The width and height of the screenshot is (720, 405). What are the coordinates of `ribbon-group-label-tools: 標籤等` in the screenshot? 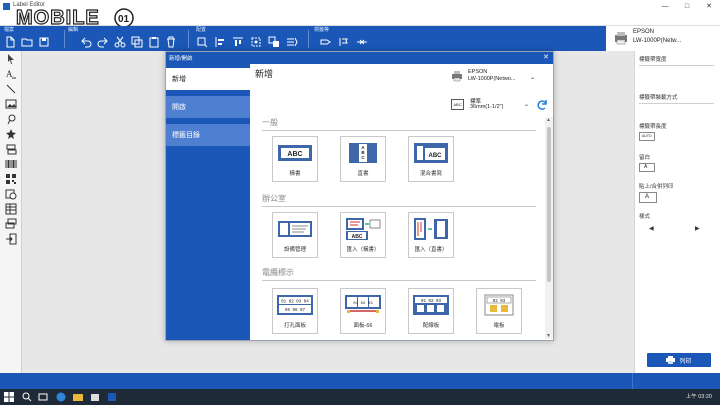 It's located at (347, 38).